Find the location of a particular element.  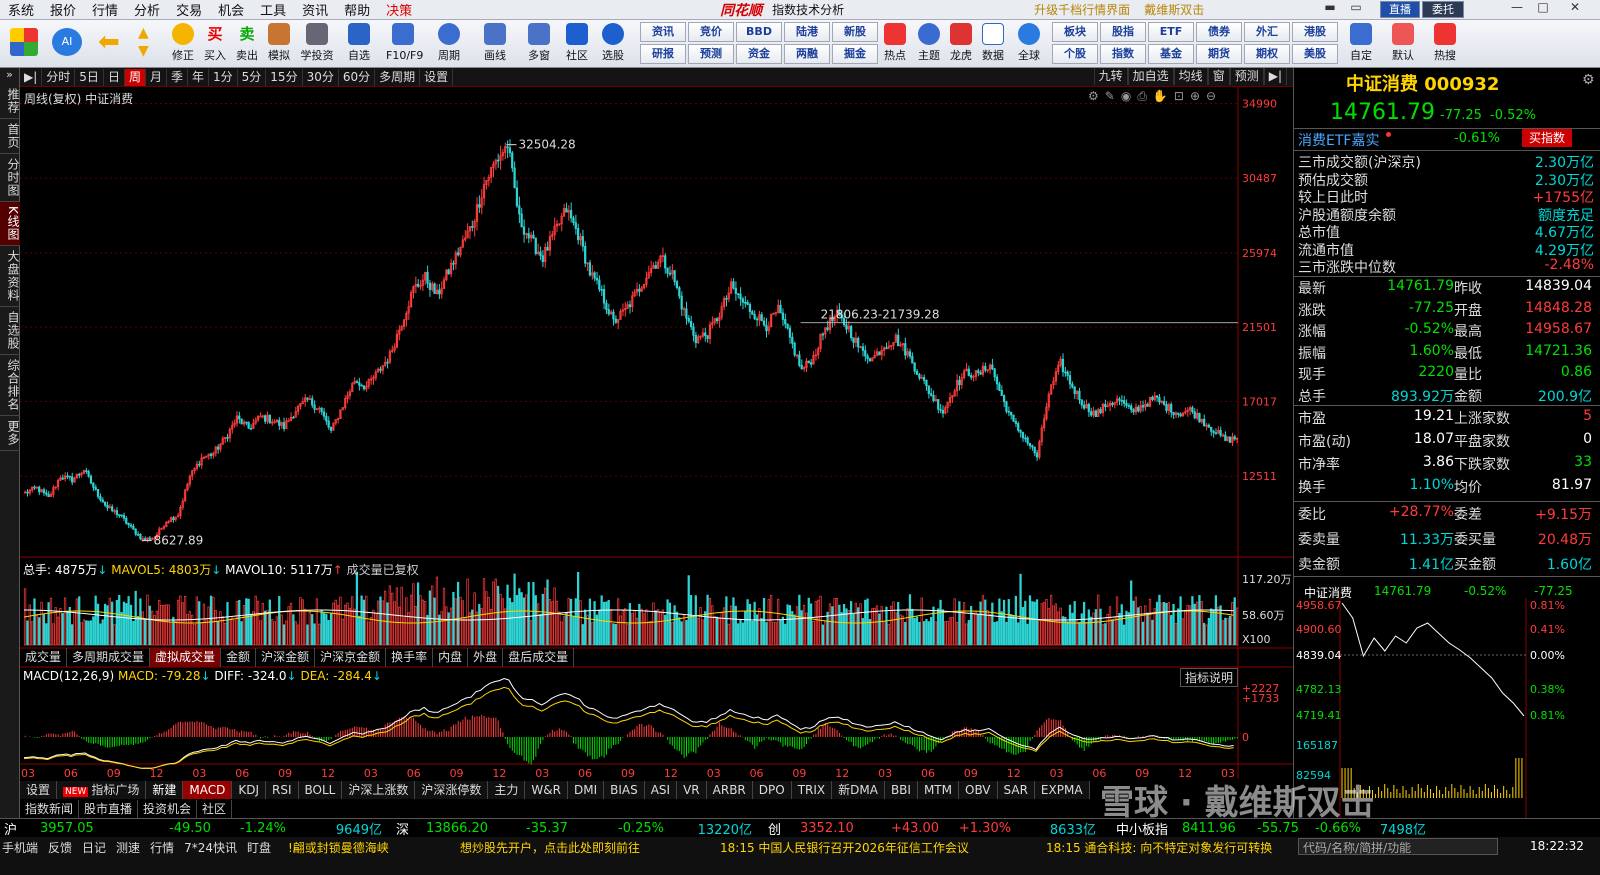

indicator-explain-button: 指标说明 is located at coordinates (1209, 677).